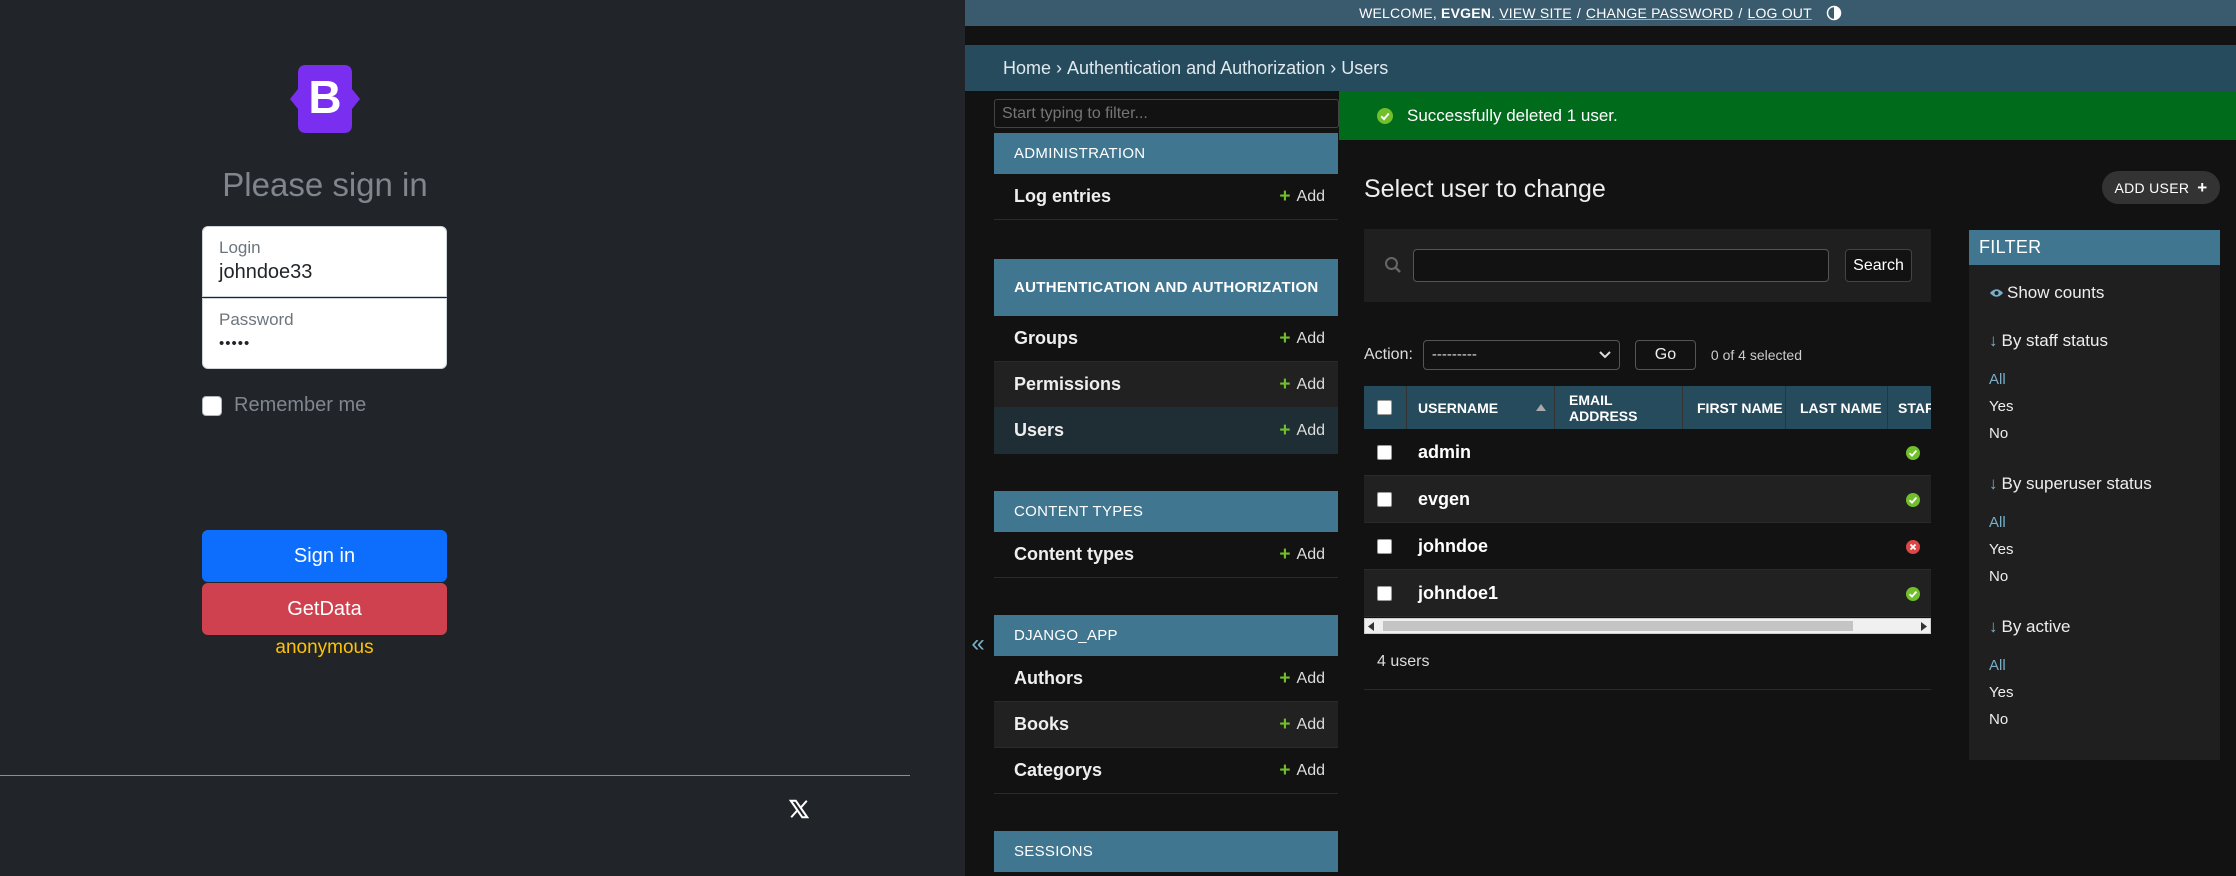 This screenshot has width=2236, height=876. What do you see at coordinates (1196, 68) in the screenshot?
I see `breadcrumb-app: Authentication and Authorization` at bounding box center [1196, 68].